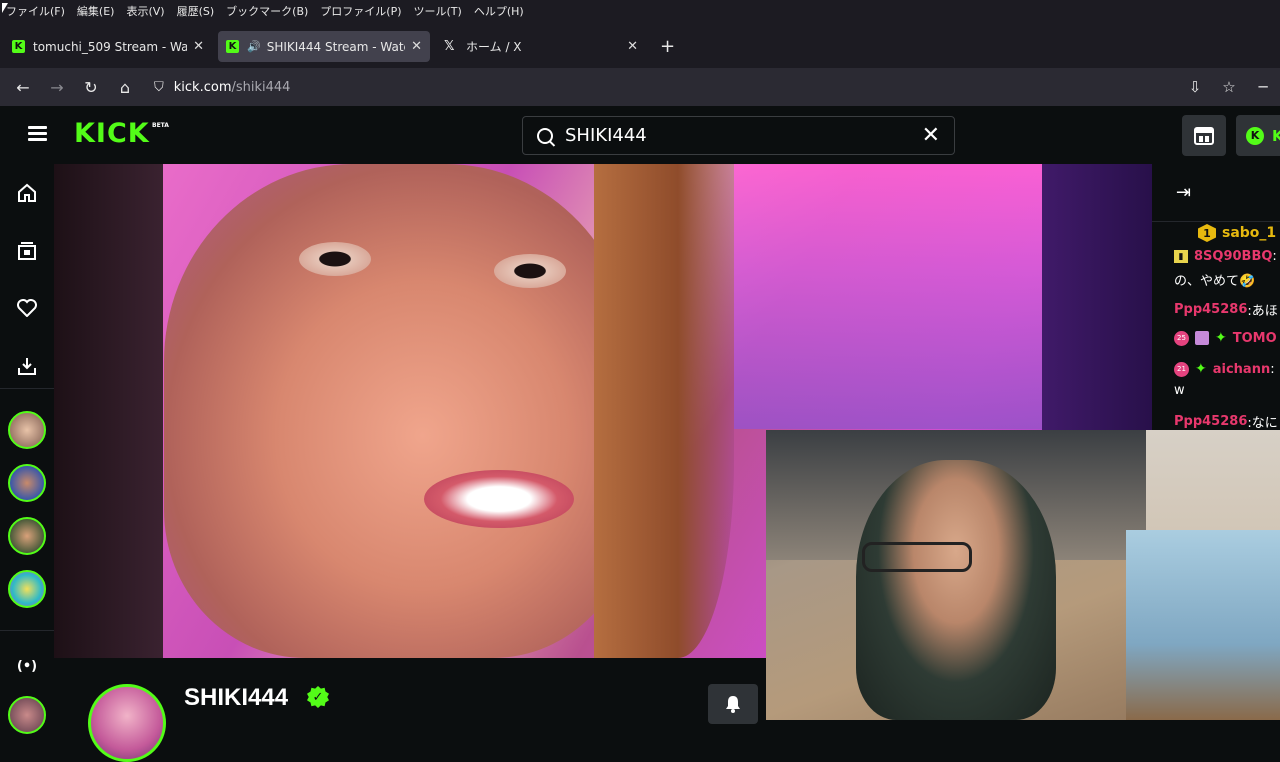 This screenshot has height=762, width=1280. Describe the element at coordinates (888, 296) in the screenshot. I see `video-background-room` at that location.